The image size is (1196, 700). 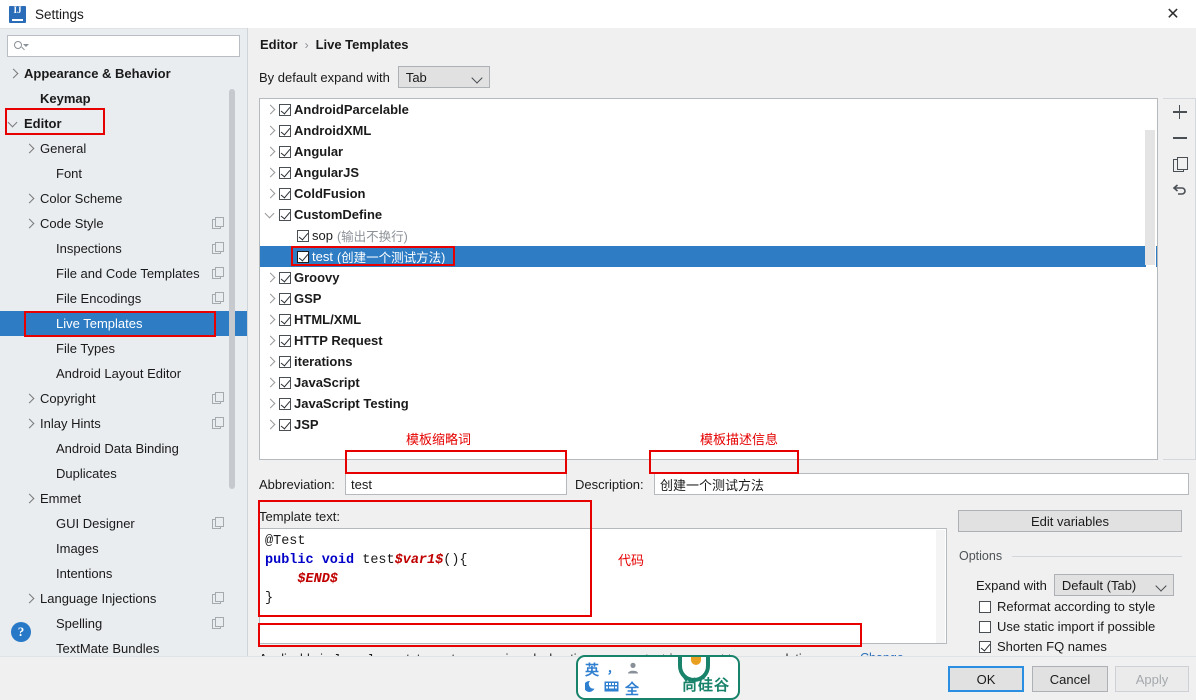 I want to click on sidebar-item-emmet: Emmet, so click(x=123, y=498).